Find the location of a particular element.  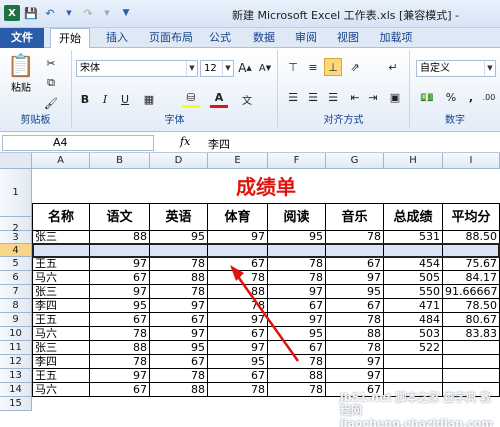

font-size-combo: 12 ▼ is located at coordinates (217, 68).